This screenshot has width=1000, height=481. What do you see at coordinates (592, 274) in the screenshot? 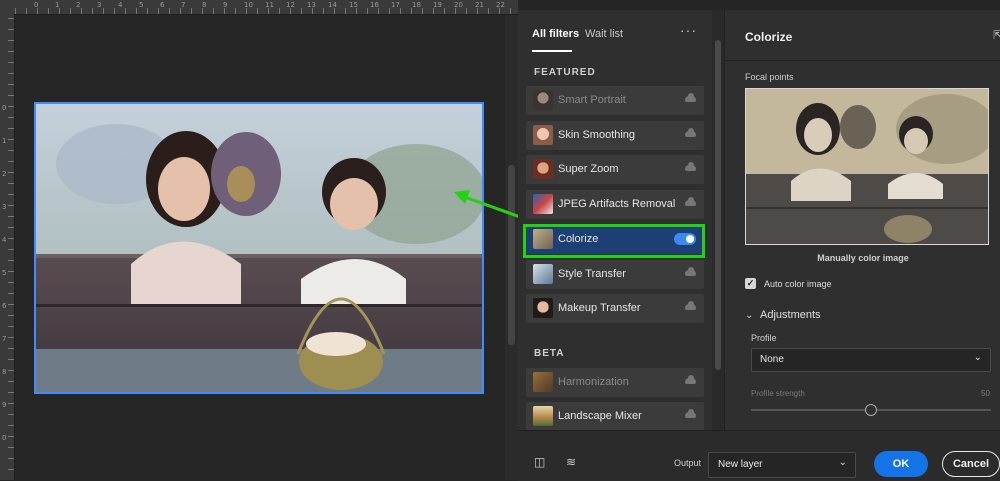
I see `filter-label: Style Transfer` at bounding box center [592, 274].